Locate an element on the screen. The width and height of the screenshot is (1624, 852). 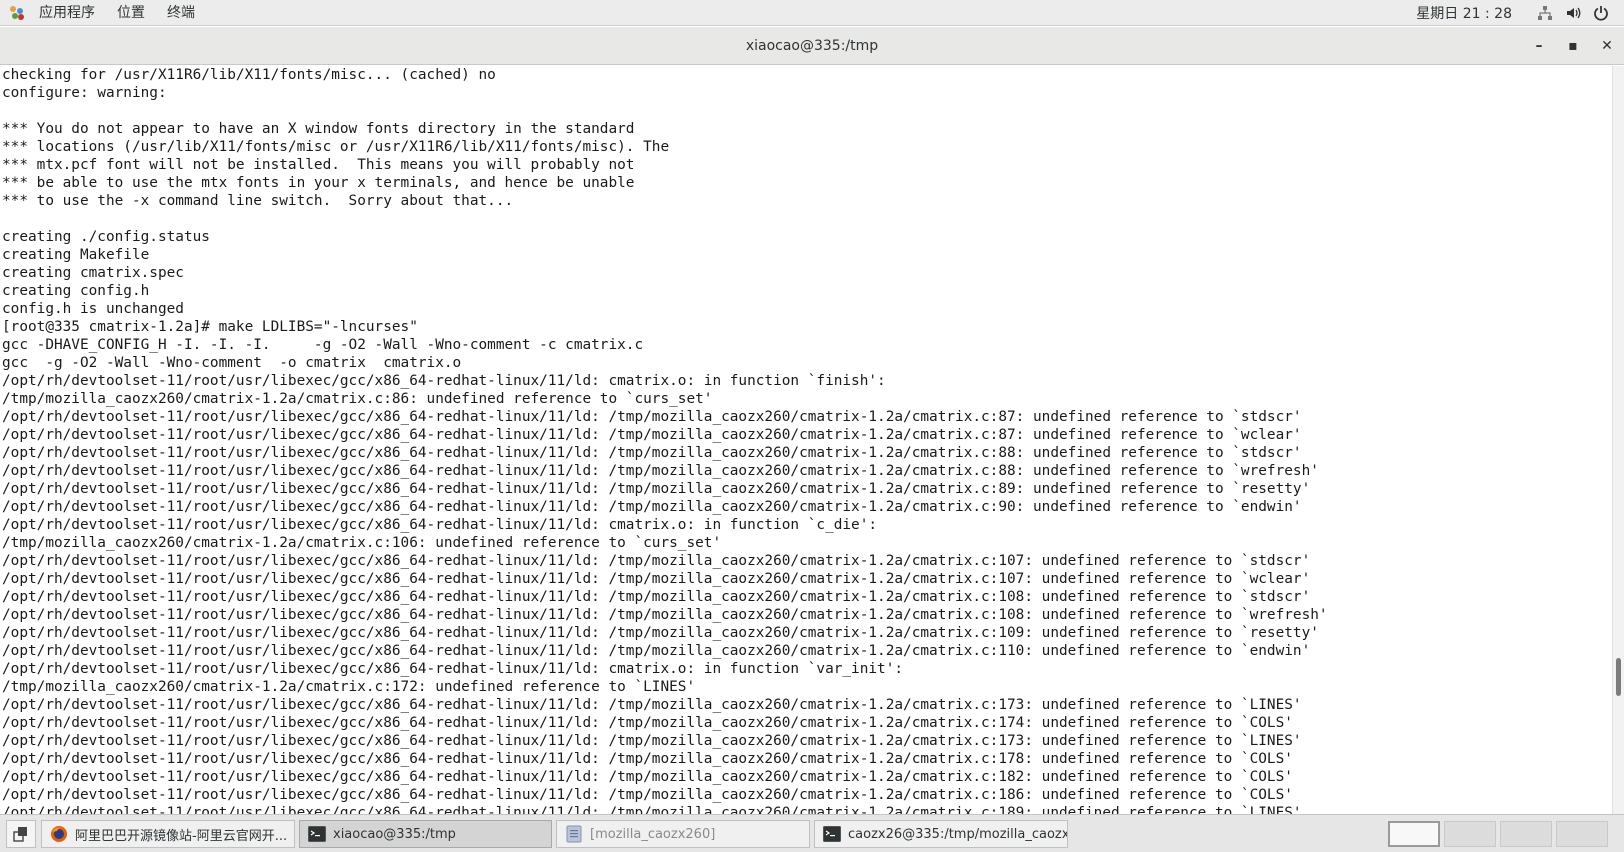
menu-applications: 应用程序 is located at coordinates (67, 13).